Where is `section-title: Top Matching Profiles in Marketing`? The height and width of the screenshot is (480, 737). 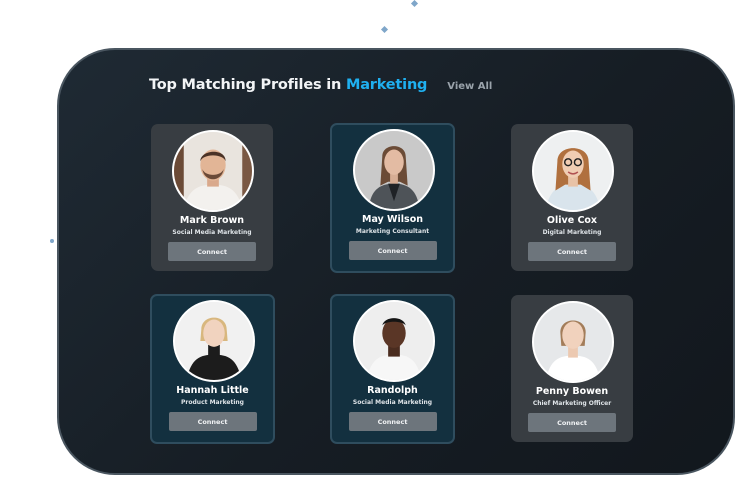 section-title: Top Matching Profiles in Marketing is located at coordinates (288, 85).